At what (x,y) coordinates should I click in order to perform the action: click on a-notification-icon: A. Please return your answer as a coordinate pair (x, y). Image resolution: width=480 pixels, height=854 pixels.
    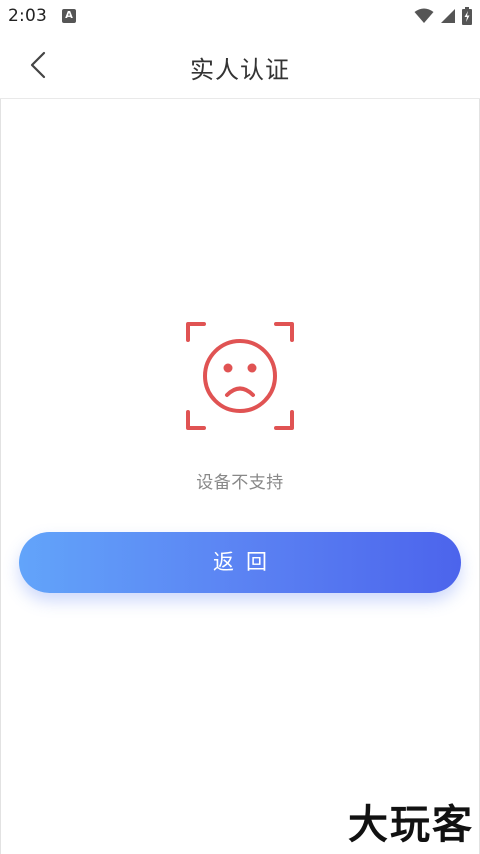
    Looking at the image, I should click on (69, 16).